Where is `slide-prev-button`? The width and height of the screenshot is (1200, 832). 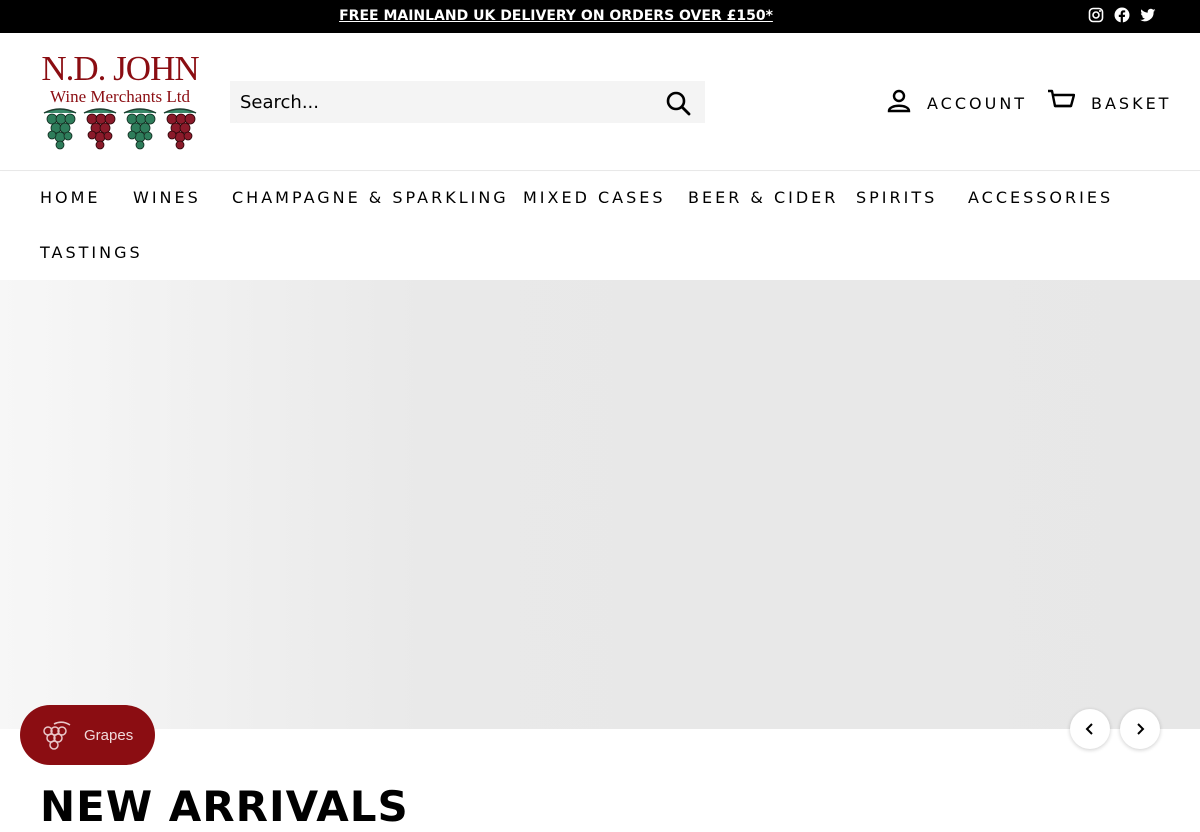
slide-prev-button is located at coordinates (1090, 729).